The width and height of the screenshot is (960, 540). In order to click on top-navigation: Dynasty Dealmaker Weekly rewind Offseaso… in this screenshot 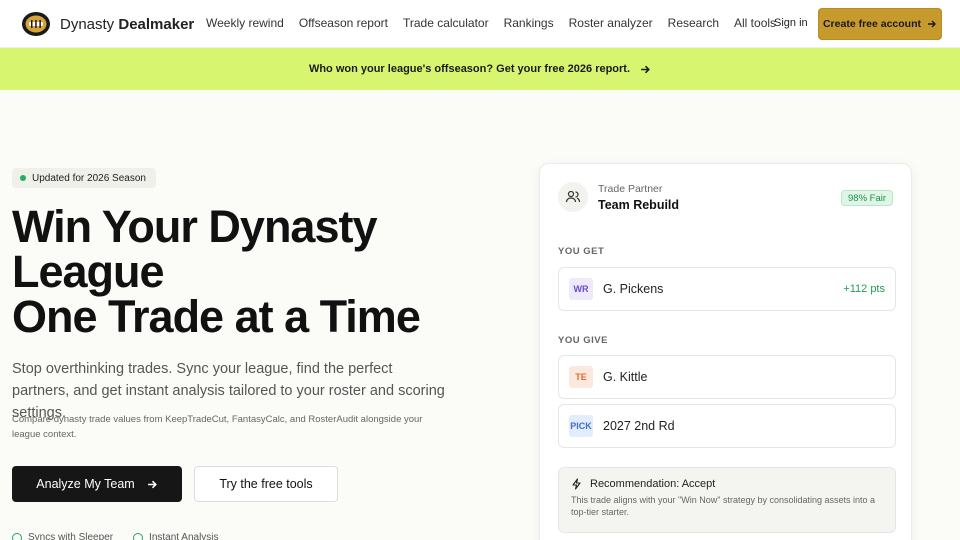, I will do `click(480, 24)`.